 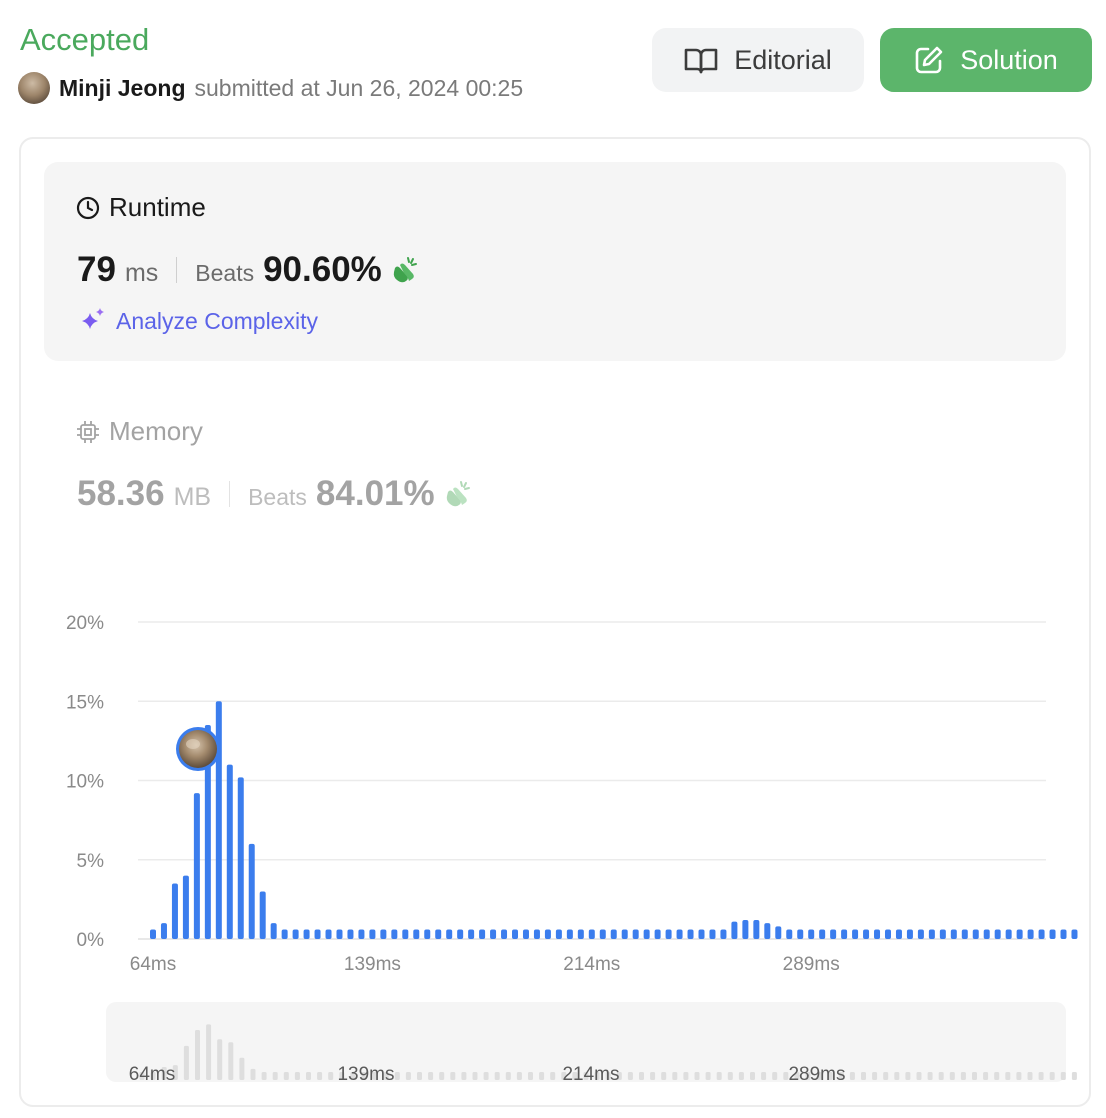 What do you see at coordinates (198, 749) in the screenshot?
I see `user-position-marker` at bounding box center [198, 749].